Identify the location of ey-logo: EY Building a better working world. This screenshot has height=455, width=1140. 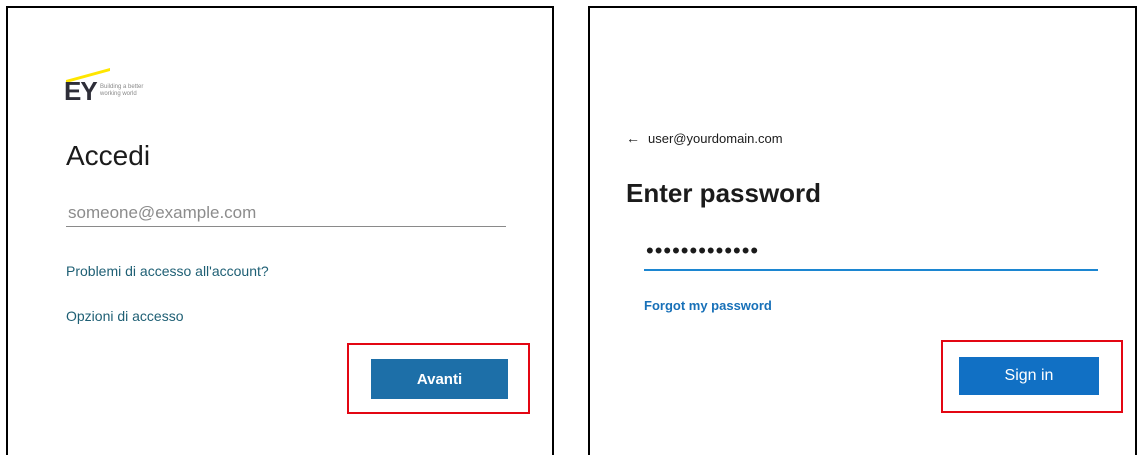
(124, 84).